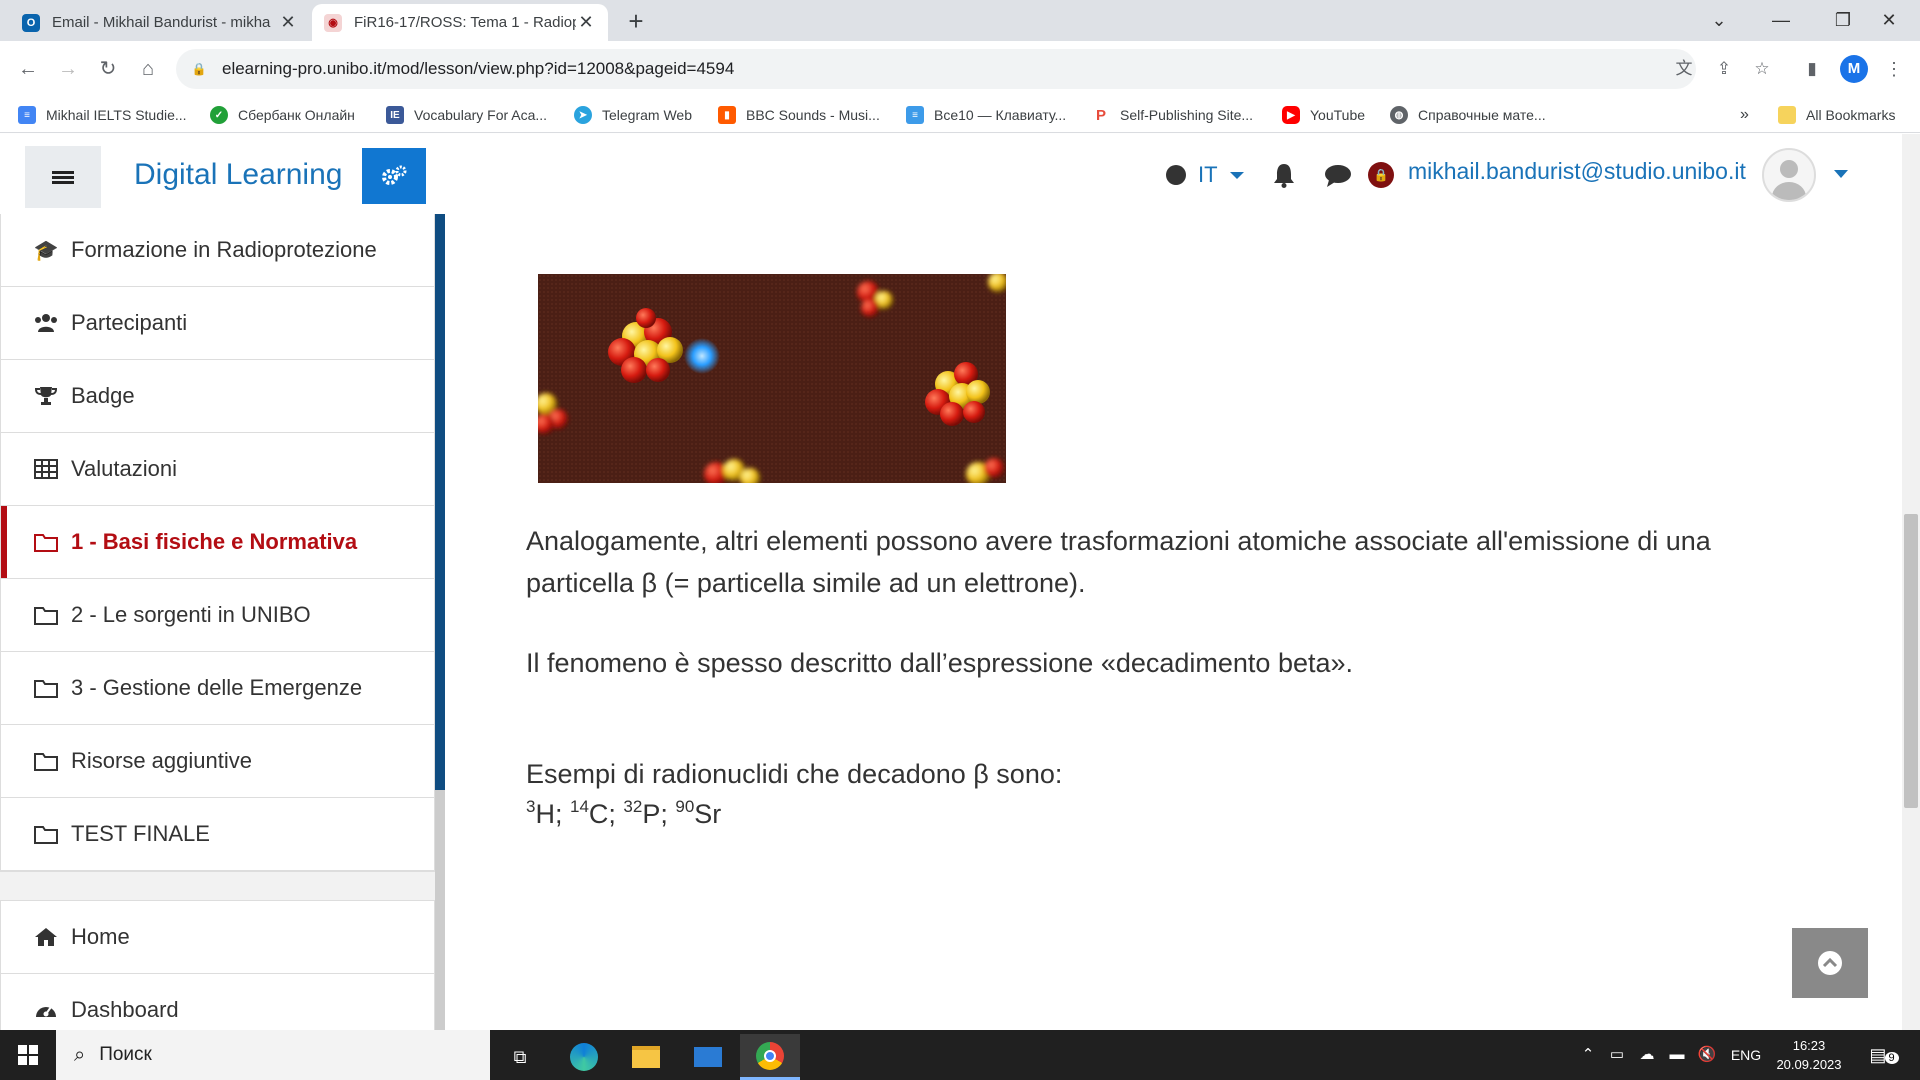  What do you see at coordinates (217, 688) in the screenshot?
I see `nav-item-section-3: 3 - Gestione delle Emergenze` at bounding box center [217, 688].